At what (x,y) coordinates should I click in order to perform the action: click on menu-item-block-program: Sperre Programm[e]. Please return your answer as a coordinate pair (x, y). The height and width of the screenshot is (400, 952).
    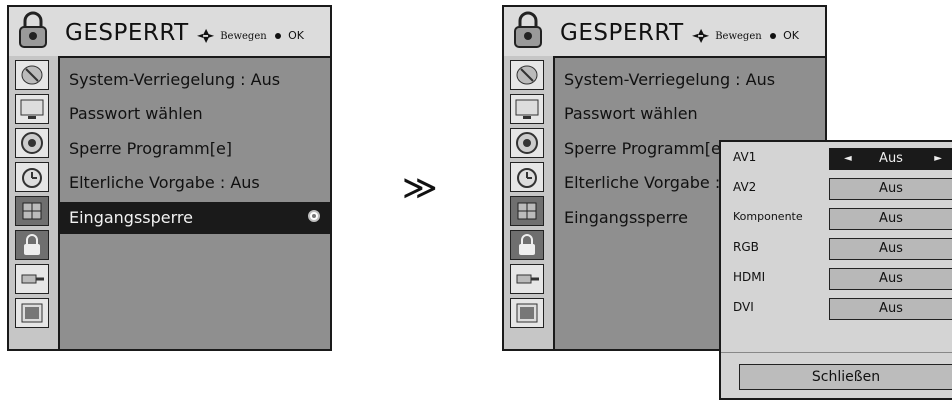
    Looking at the image, I should click on (195, 149).